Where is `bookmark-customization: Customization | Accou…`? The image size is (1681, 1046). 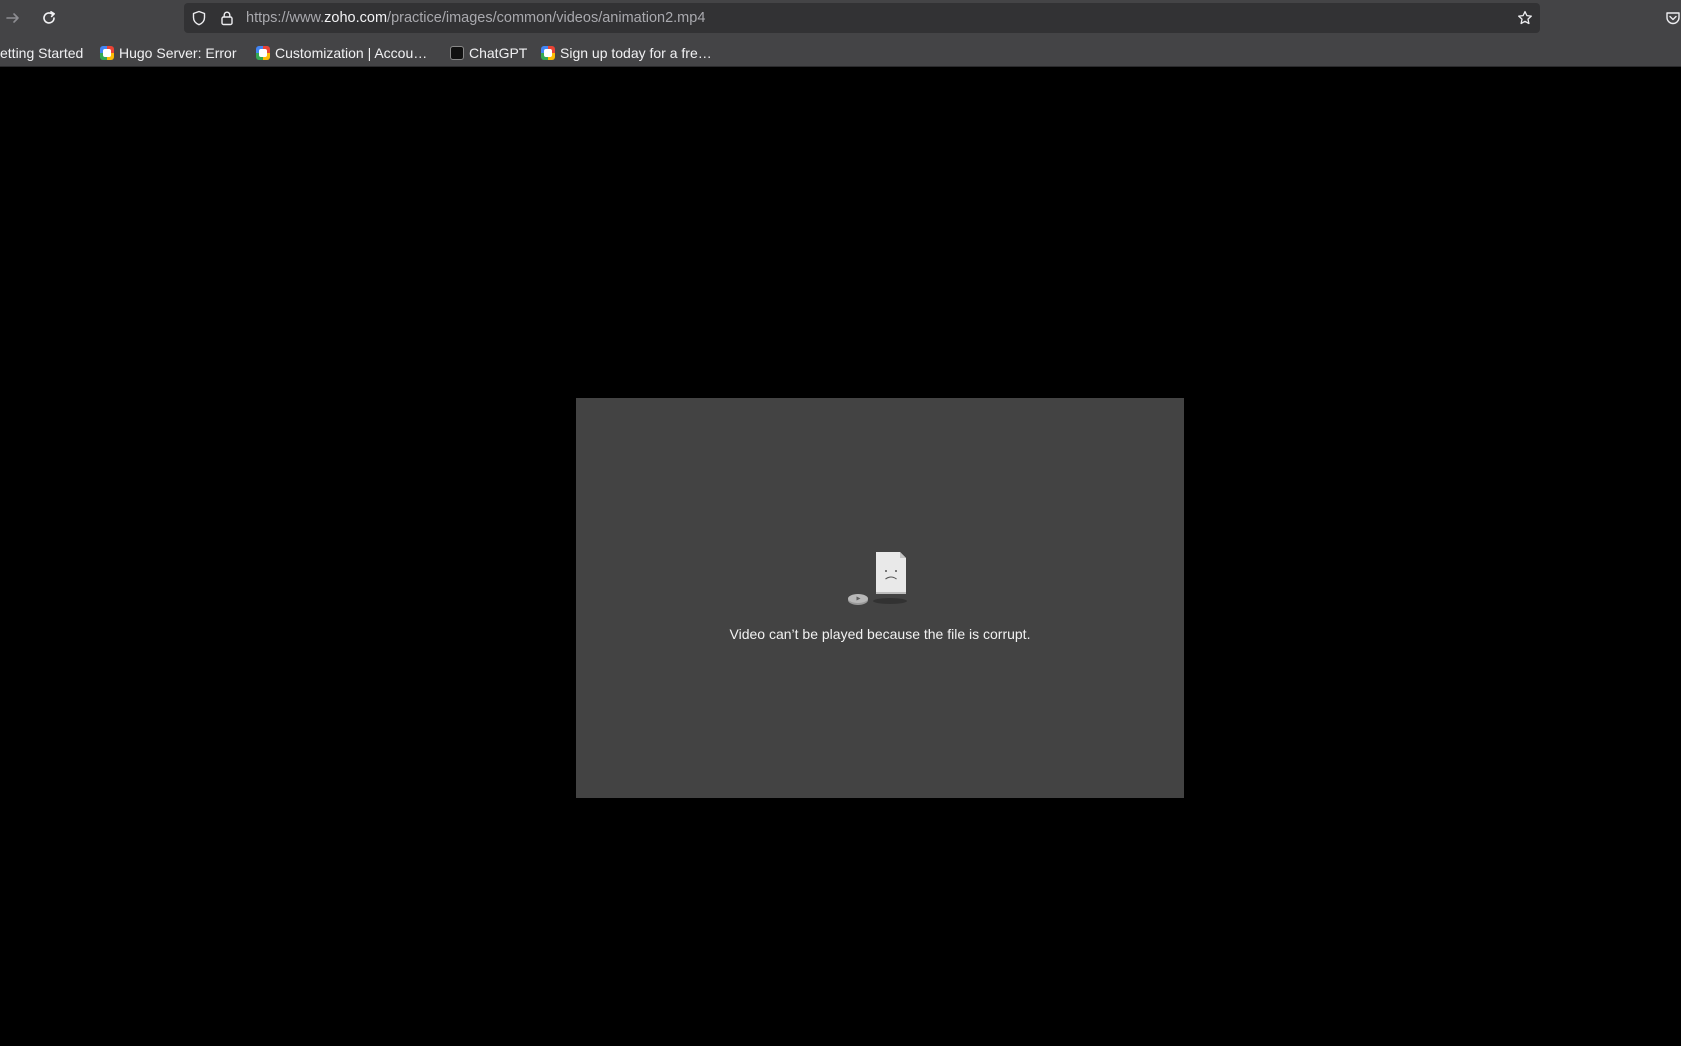
bookmark-customization: Customization | Accou… is located at coordinates (341, 53).